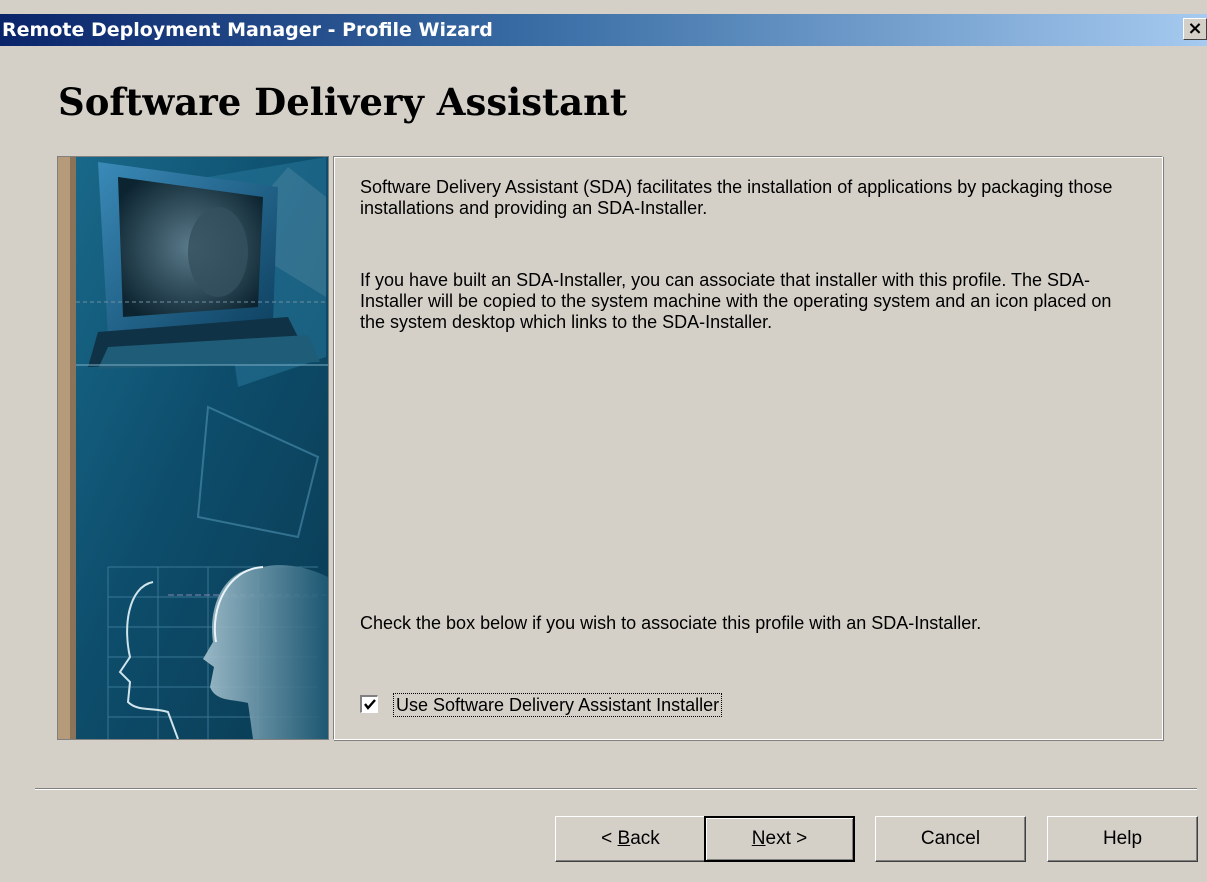  What do you see at coordinates (645, 838) in the screenshot?
I see `back-label: ack` at bounding box center [645, 838].